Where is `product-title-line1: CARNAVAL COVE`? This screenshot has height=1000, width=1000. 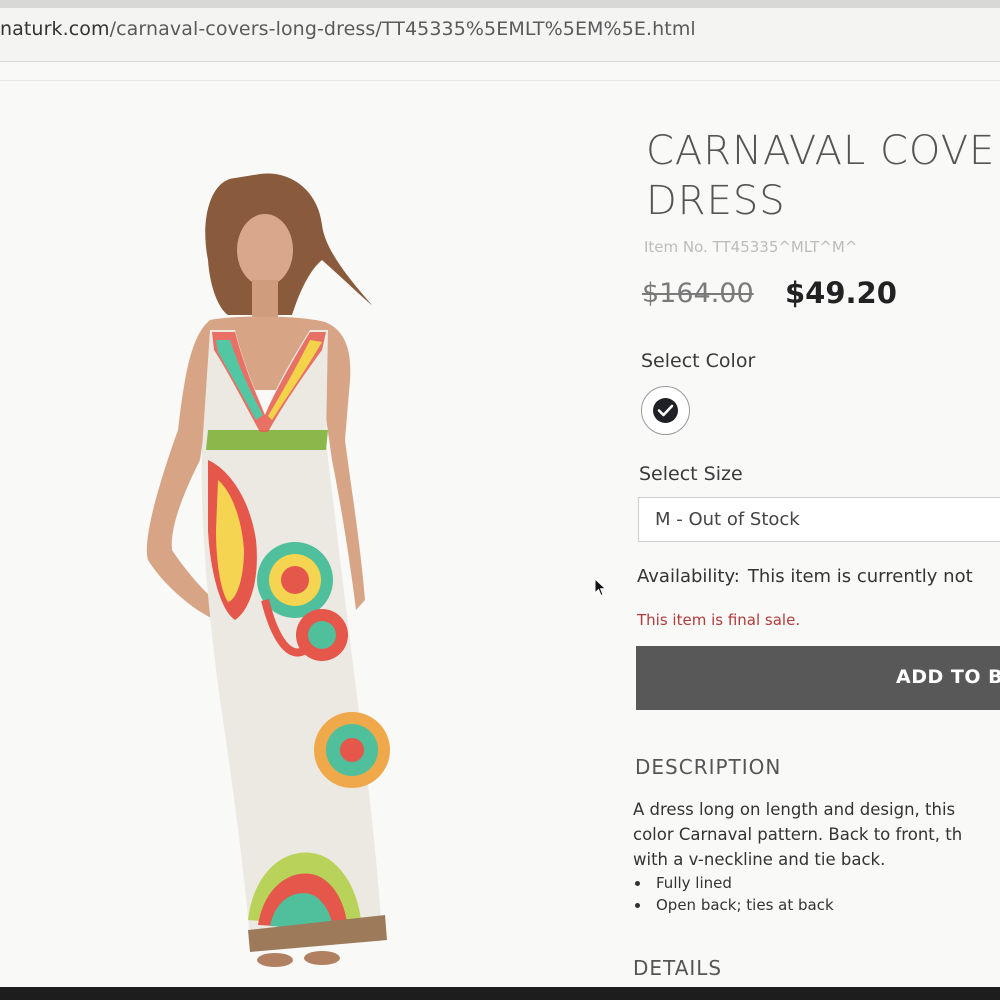 product-title-line1: CARNAVAL COVE is located at coordinates (821, 151).